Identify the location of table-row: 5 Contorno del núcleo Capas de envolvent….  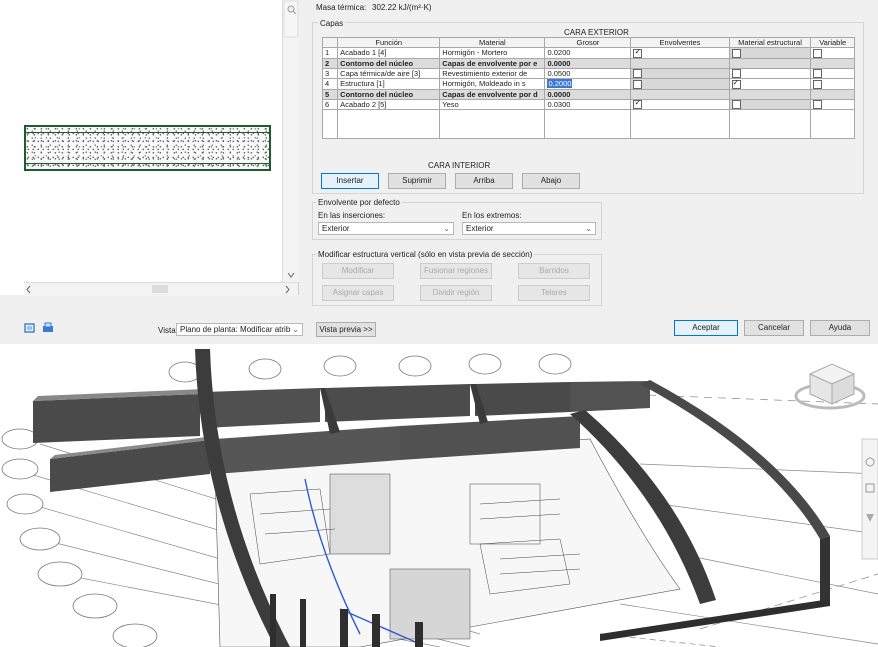
(588, 94).